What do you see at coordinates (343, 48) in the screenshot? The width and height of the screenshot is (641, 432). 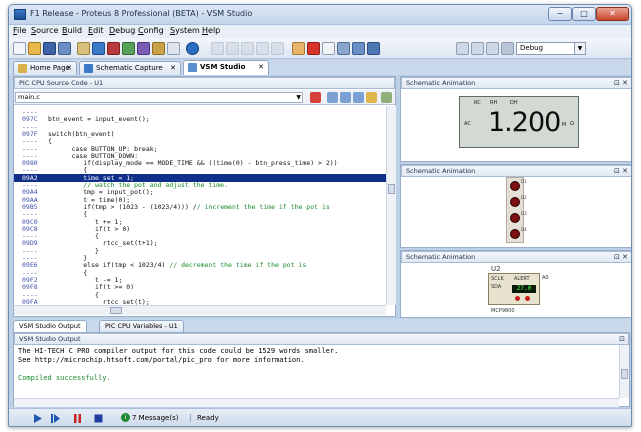 I see `add-source-icon` at bounding box center [343, 48].